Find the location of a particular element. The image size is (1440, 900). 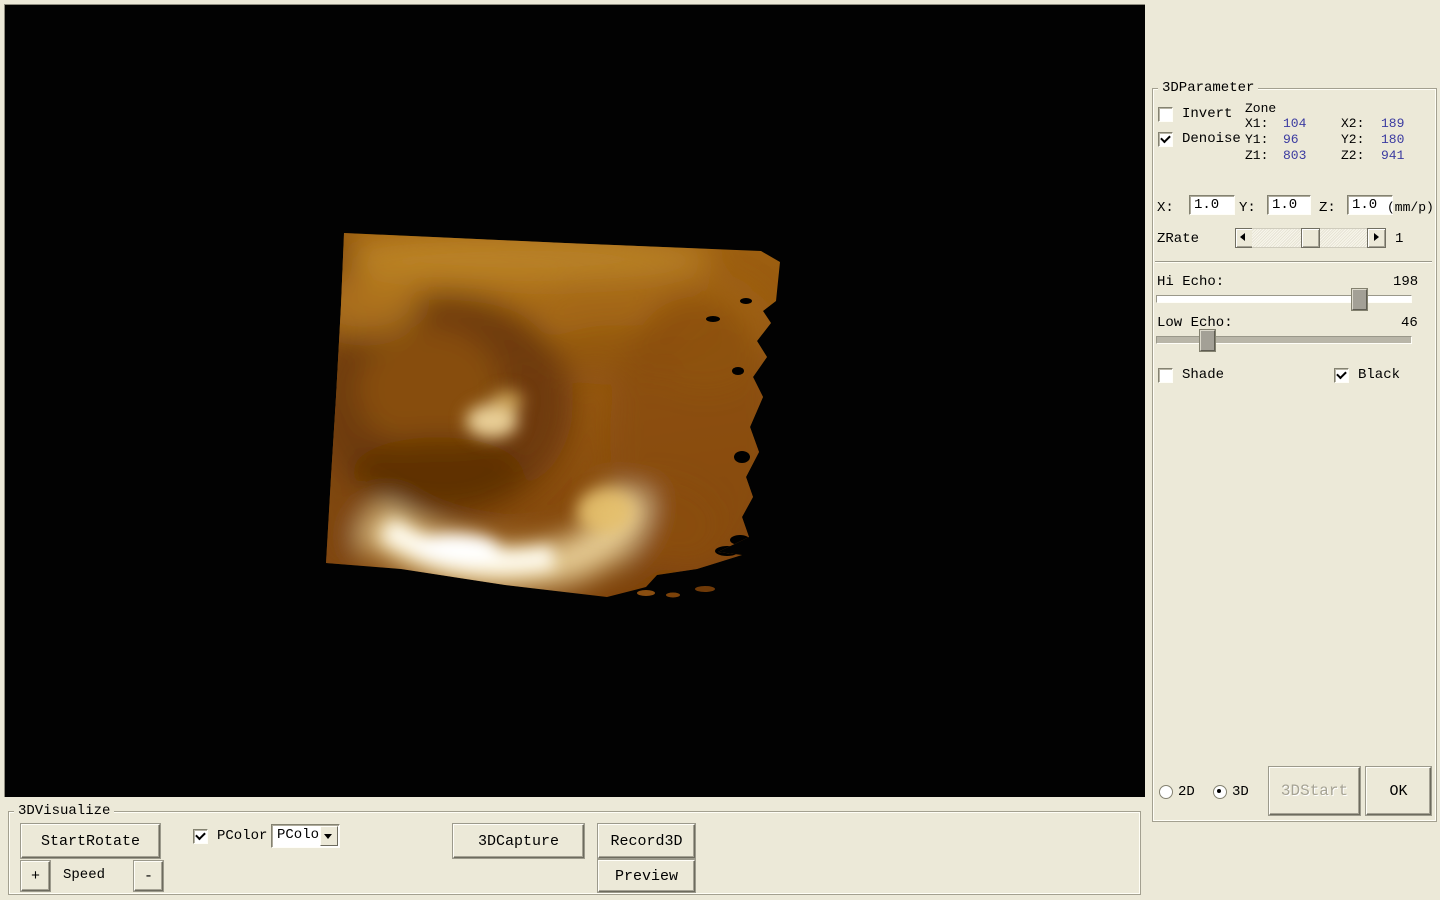

zrate-label: ZRate is located at coordinates (1178, 239).